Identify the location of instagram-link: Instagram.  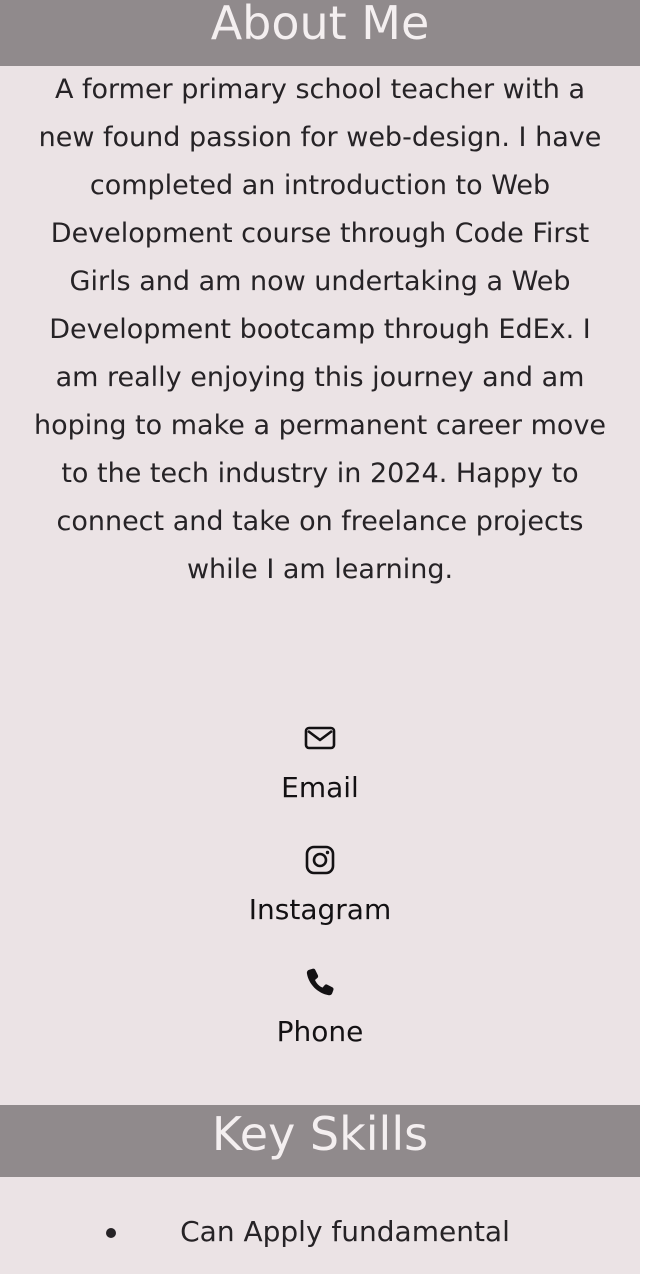
(320, 887).